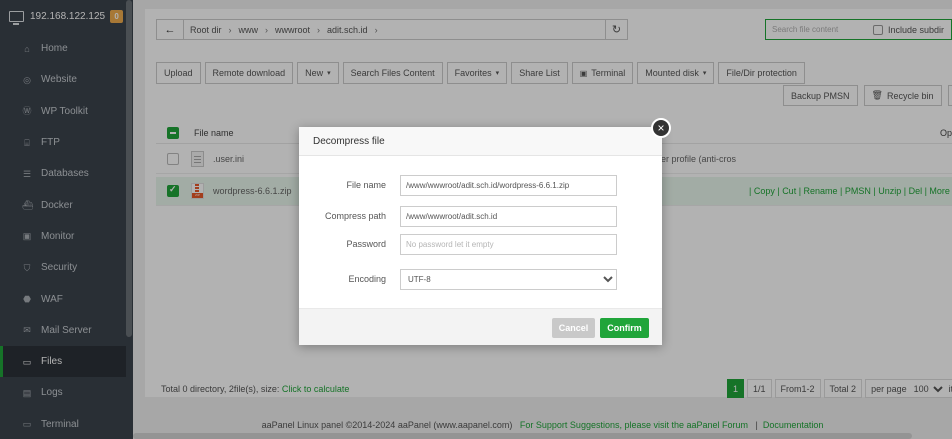 This screenshot has width=952, height=439. I want to click on file-name-input, so click(508, 185).